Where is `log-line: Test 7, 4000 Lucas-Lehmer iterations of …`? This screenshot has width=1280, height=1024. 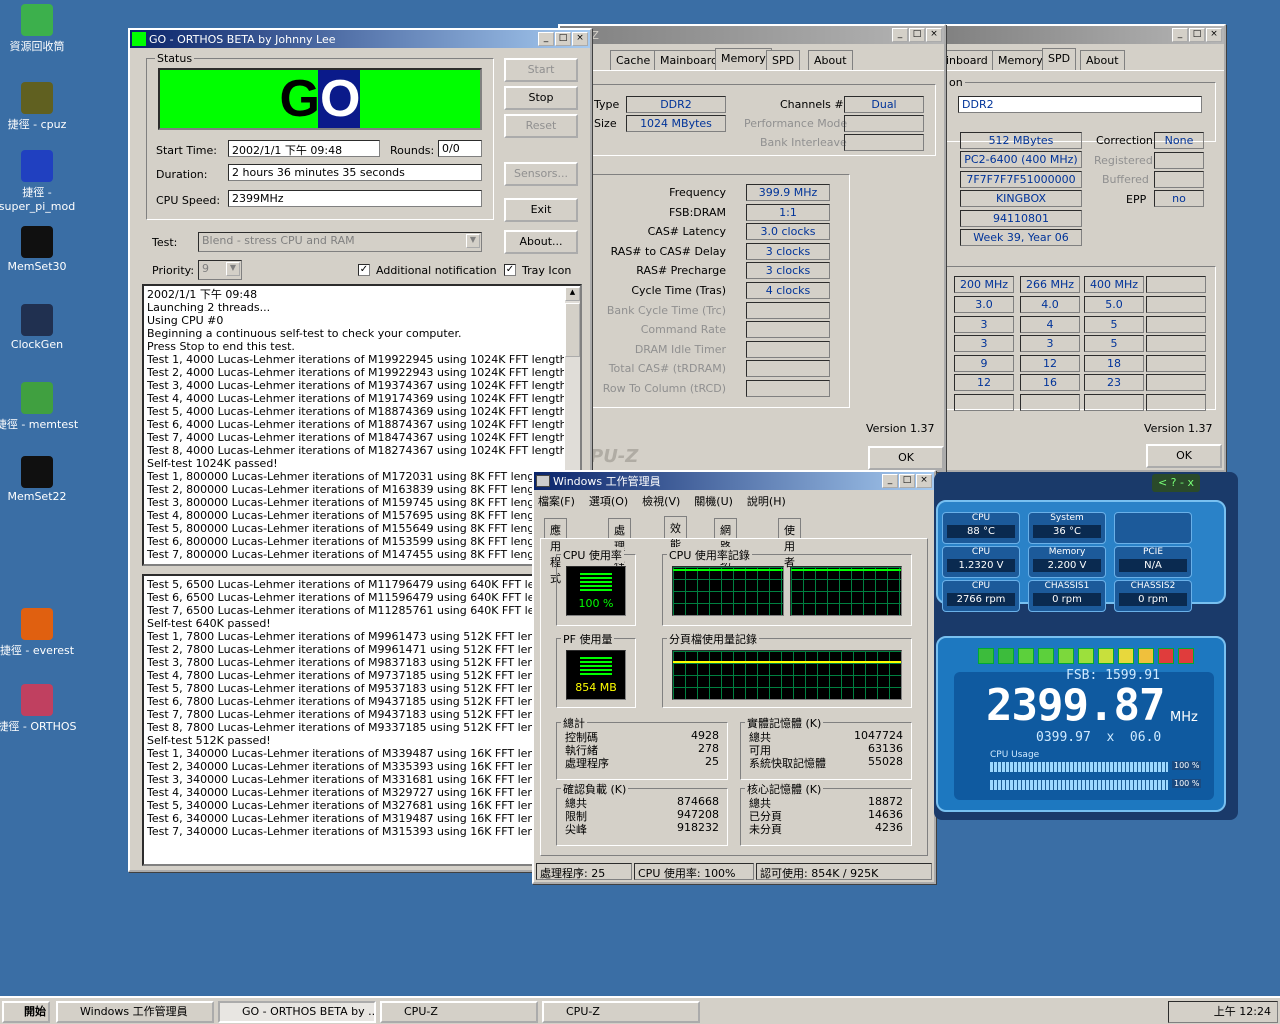
log-line: Test 7, 4000 Lucas-Lehmer iterations of … is located at coordinates (359, 437).